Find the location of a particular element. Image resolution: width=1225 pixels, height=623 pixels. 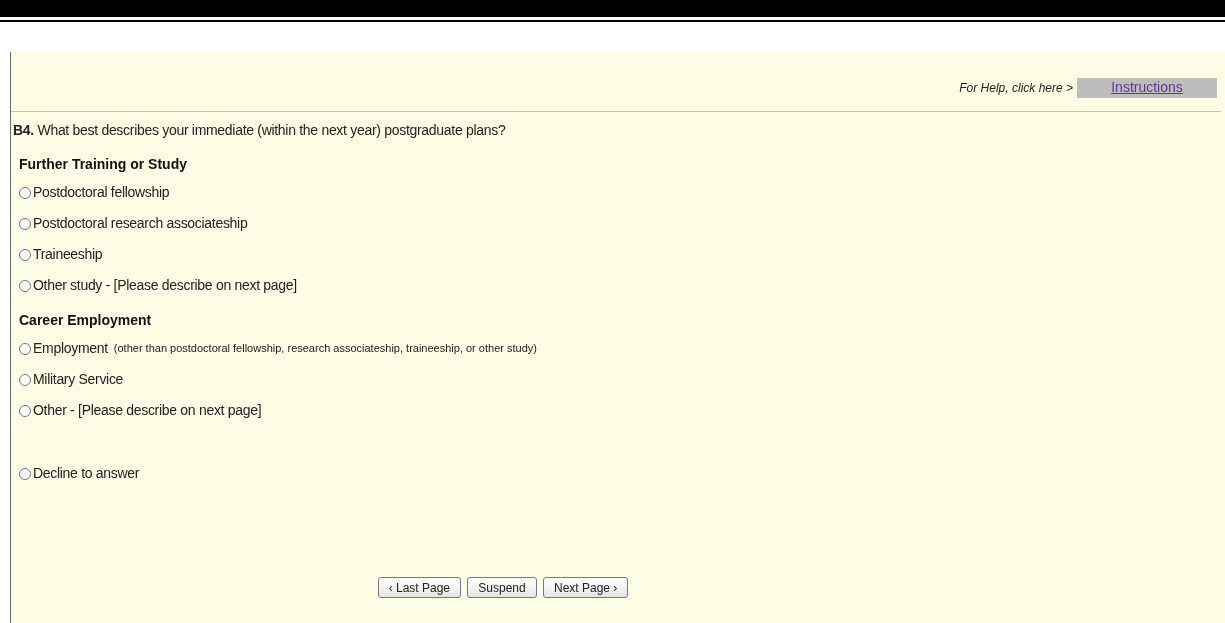

radio-option: Postdoctoral research associateship is located at coordinates (133, 223).